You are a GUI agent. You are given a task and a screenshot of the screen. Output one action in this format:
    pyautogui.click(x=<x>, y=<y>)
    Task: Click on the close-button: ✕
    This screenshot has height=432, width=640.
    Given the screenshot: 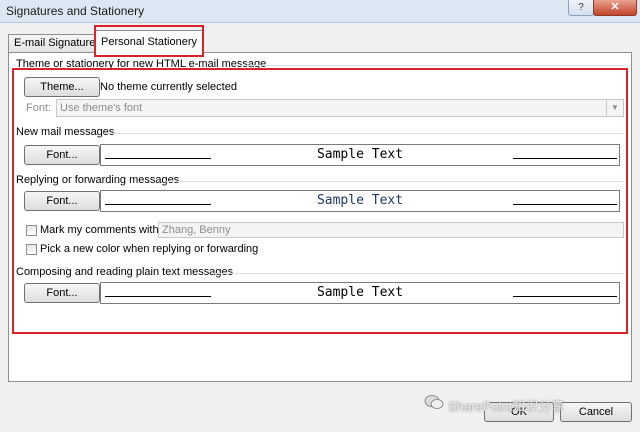 What is the action you would take?
    pyautogui.click(x=615, y=8)
    